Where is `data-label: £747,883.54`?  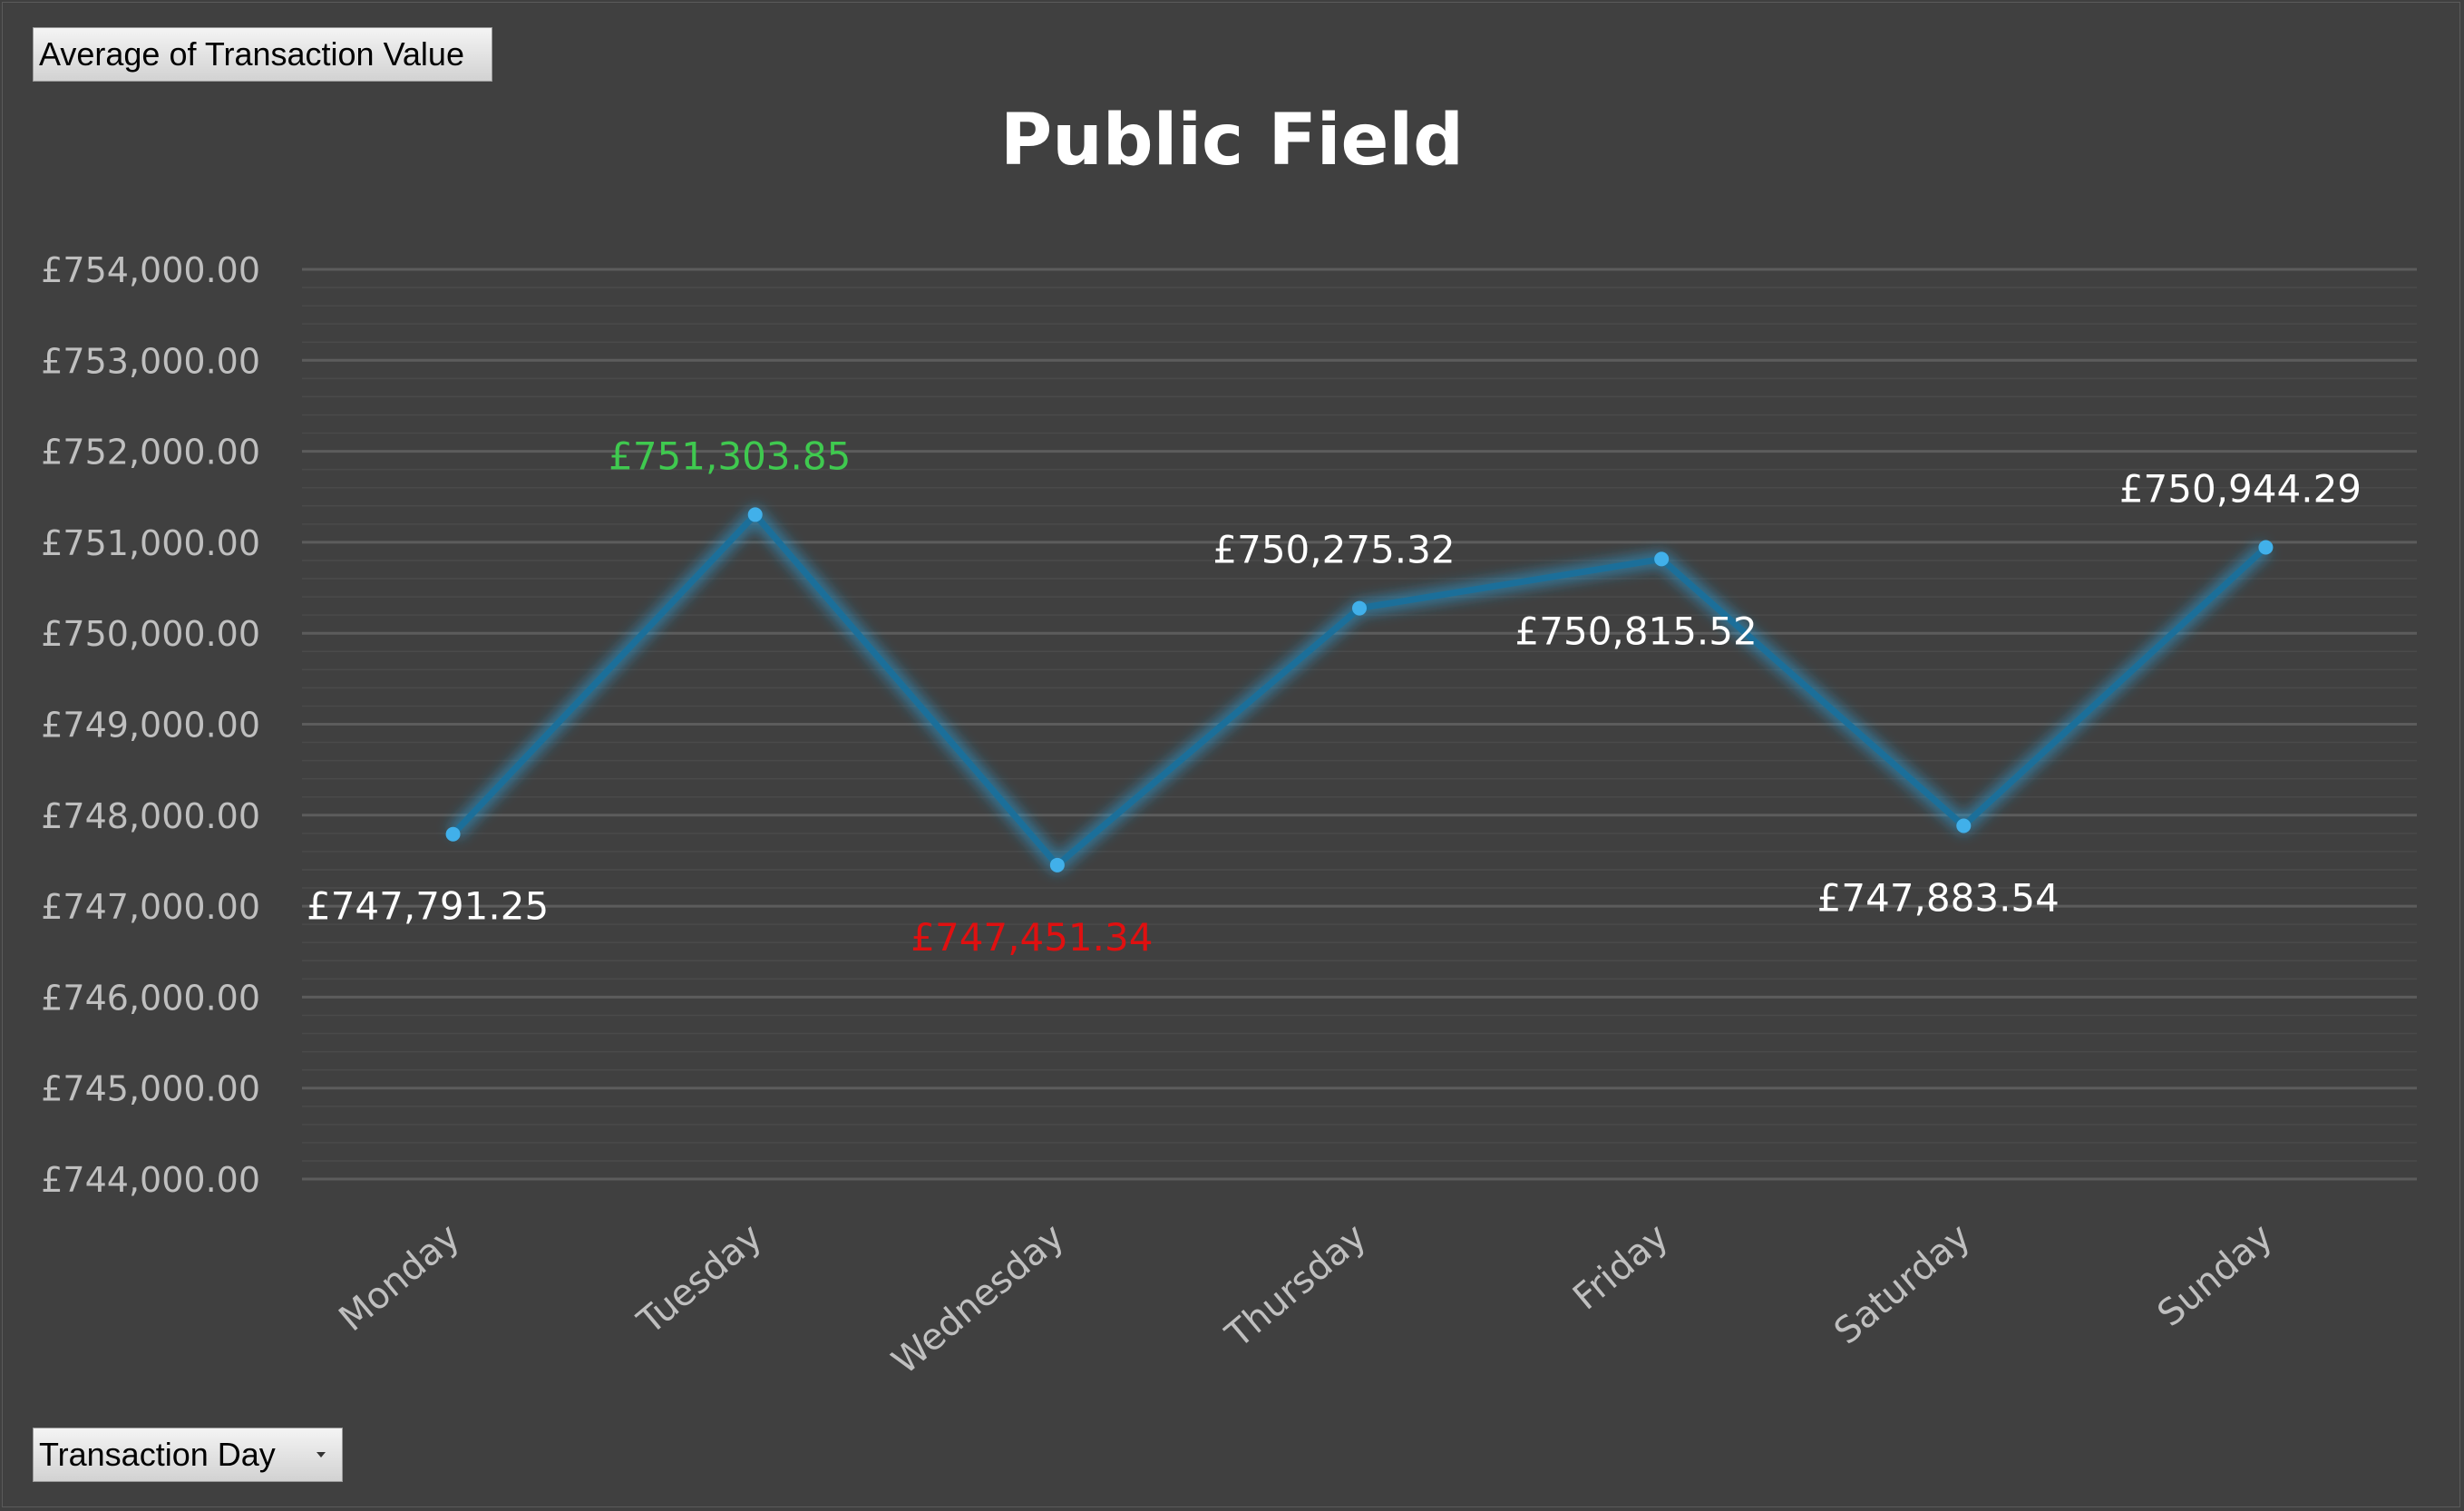
data-label: £747,883.54 is located at coordinates (1938, 897).